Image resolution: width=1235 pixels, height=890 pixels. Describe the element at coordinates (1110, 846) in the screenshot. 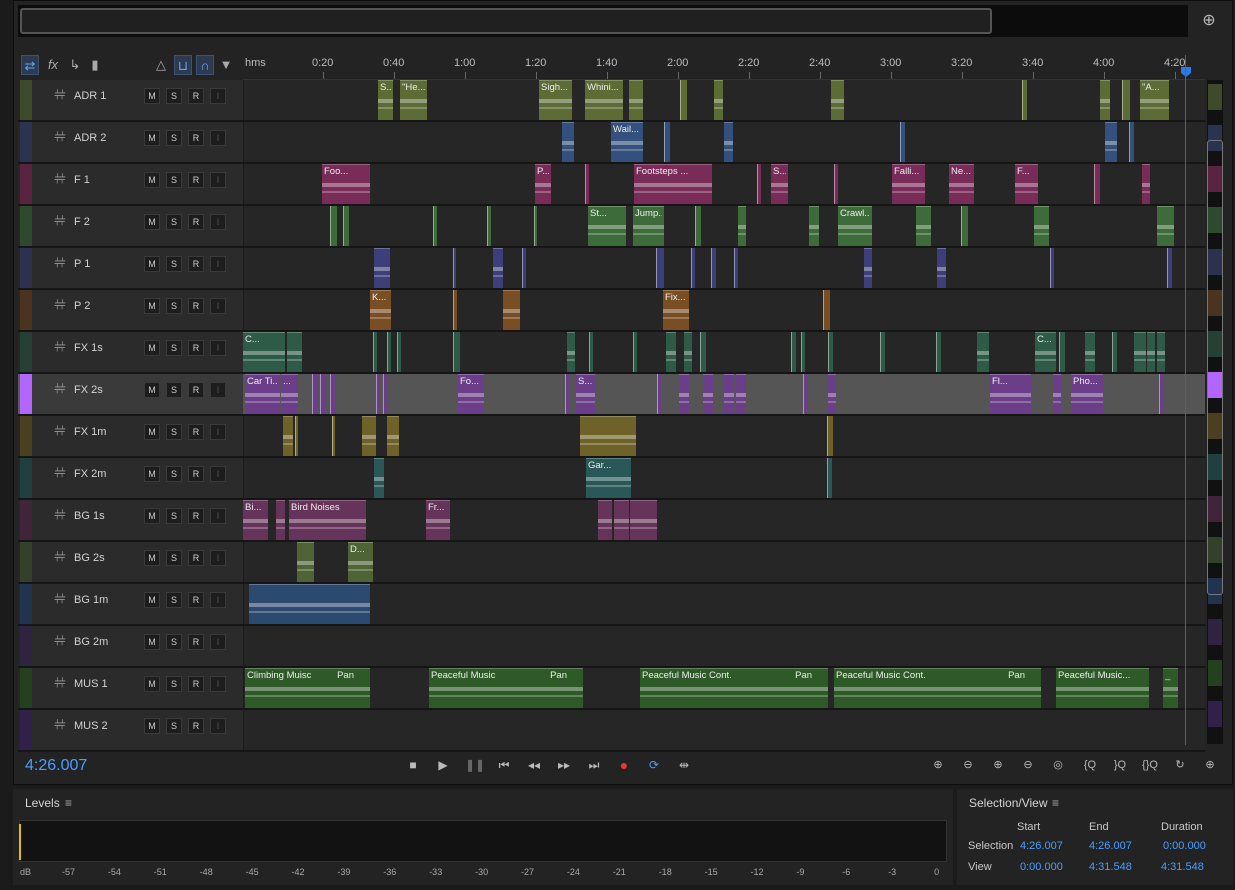

I see `selection-end: 4:26.007` at that location.